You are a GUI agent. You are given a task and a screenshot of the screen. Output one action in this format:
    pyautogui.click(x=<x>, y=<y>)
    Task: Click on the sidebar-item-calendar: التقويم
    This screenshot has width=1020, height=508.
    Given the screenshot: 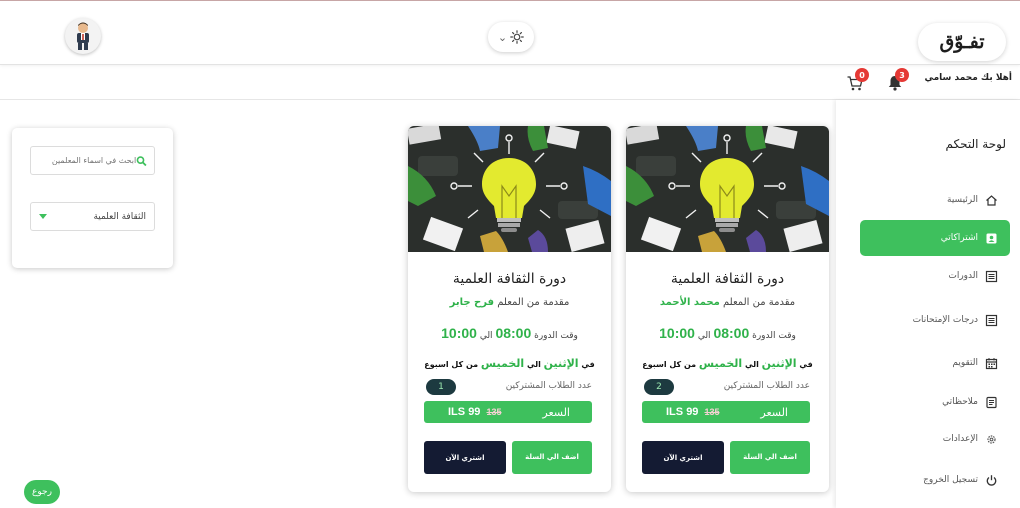 What is the action you would take?
    pyautogui.click(x=935, y=363)
    